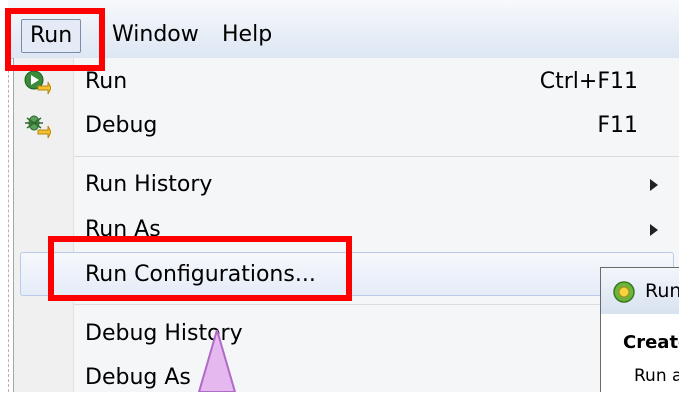 The width and height of the screenshot is (679, 400). What do you see at coordinates (155, 36) in the screenshot?
I see `menu-window: Window` at bounding box center [155, 36].